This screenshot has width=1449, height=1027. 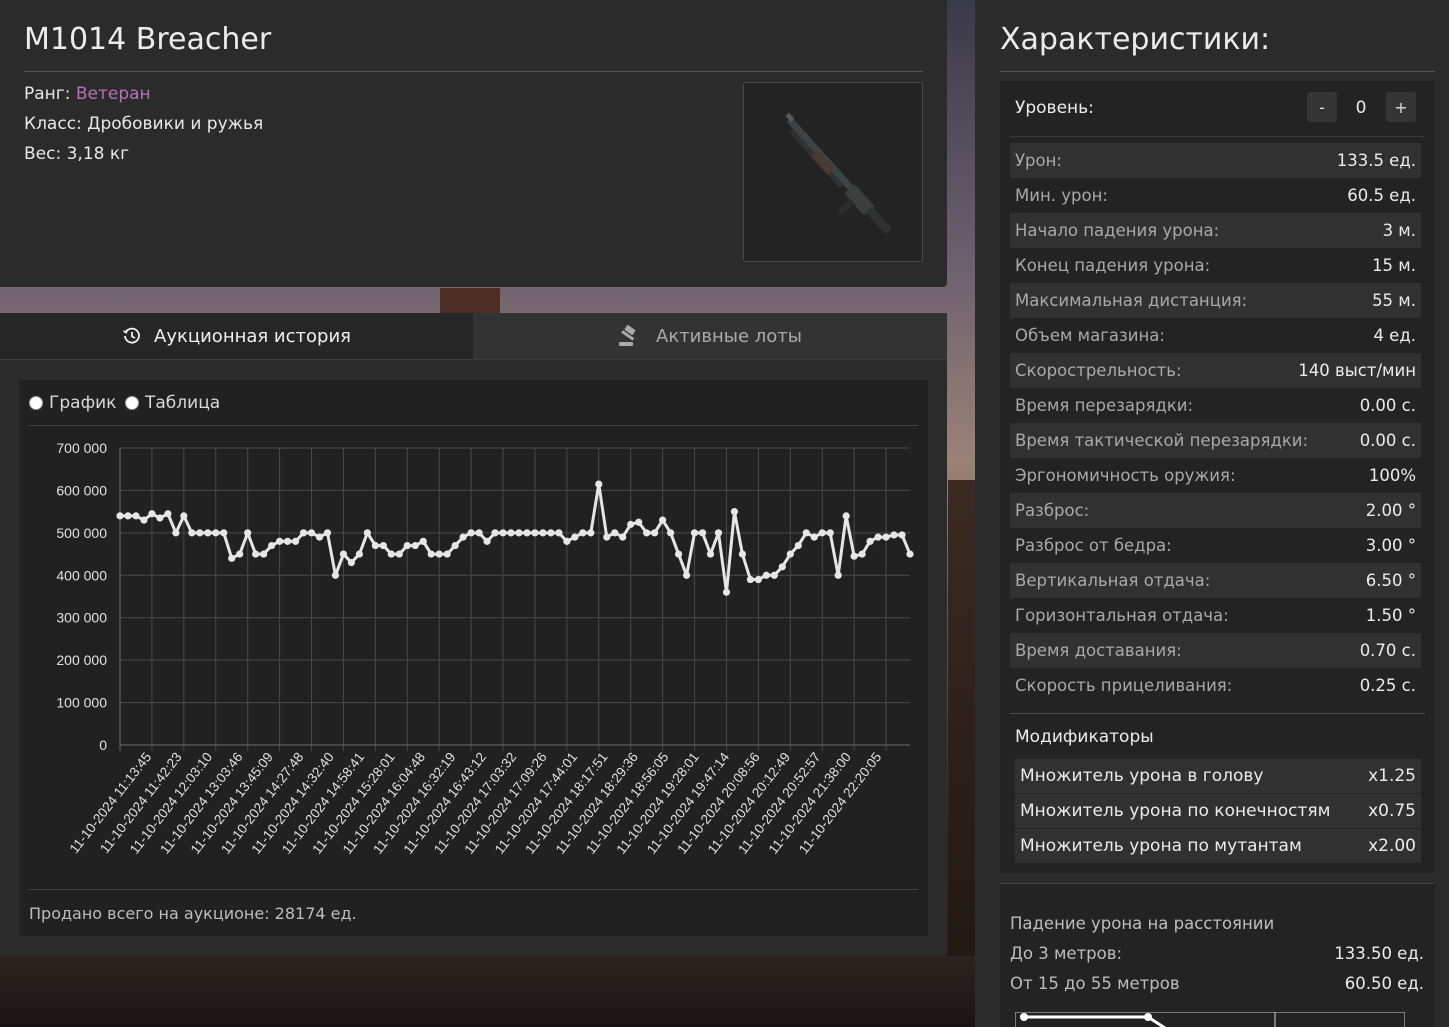 What do you see at coordinates (236, 336) in the screenshot?
I see `tab-auction-history: Аукционная история` at bounding box center [236, 336].